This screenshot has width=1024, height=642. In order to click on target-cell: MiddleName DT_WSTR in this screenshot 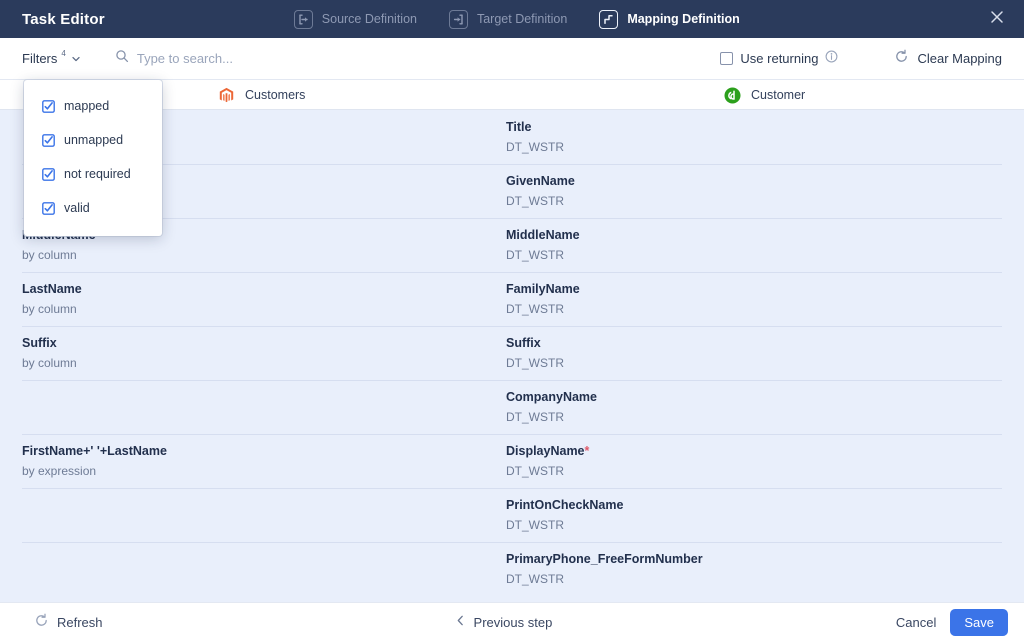, I will do `click(741, 245)`.